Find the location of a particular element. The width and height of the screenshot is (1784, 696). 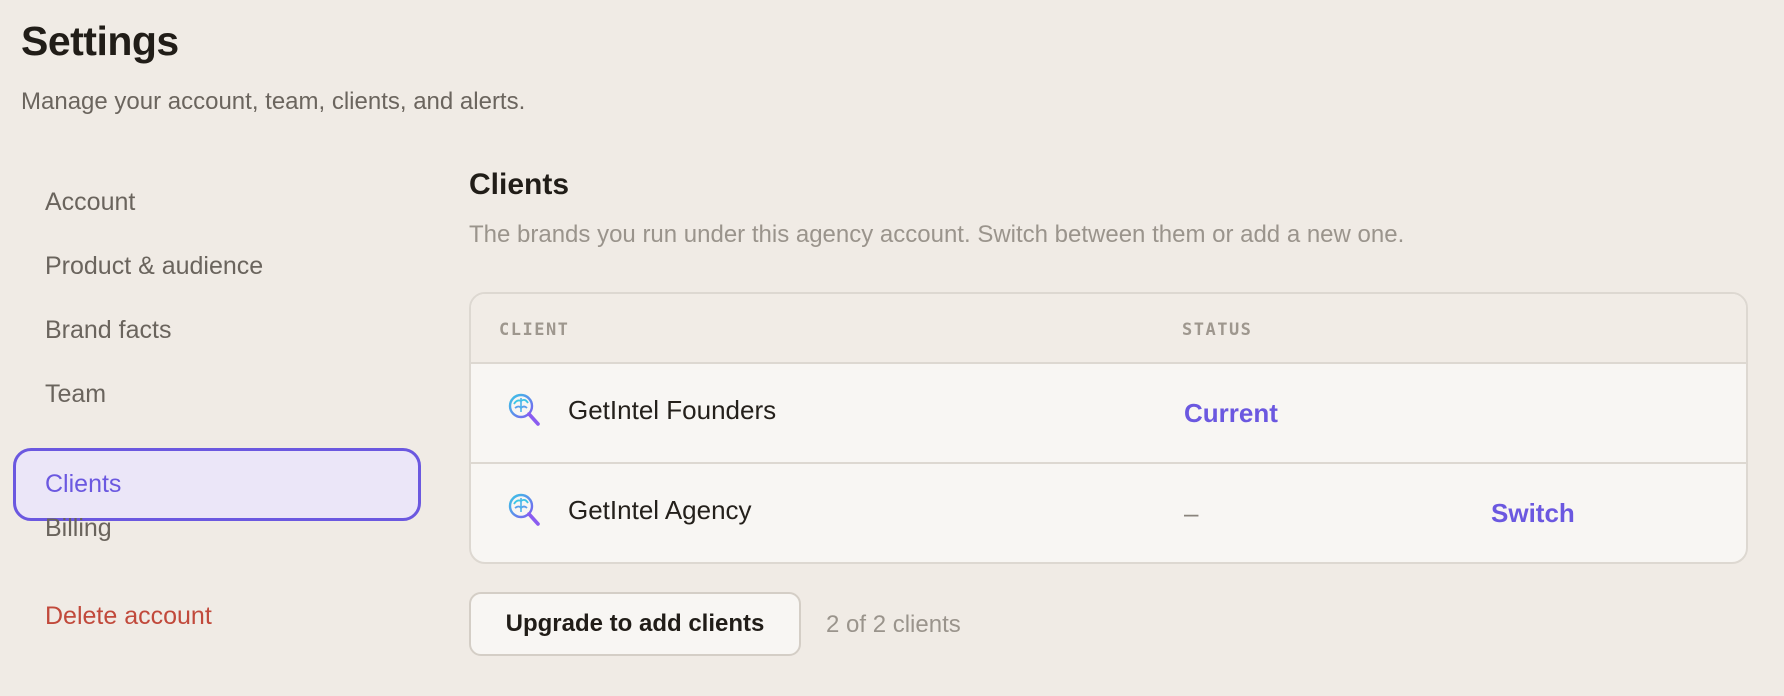

clients-section-title: Clients is located at coordinates (519, 184).